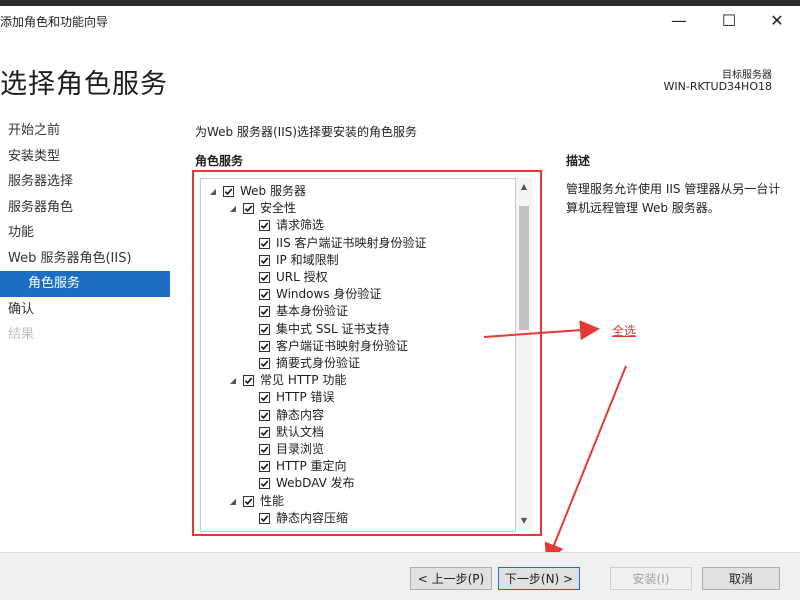 This screenshot has height=600, width=800. Describe the element at coordinates (578, 161) in the screenshot. I see `description-heading: 描述` at that location.